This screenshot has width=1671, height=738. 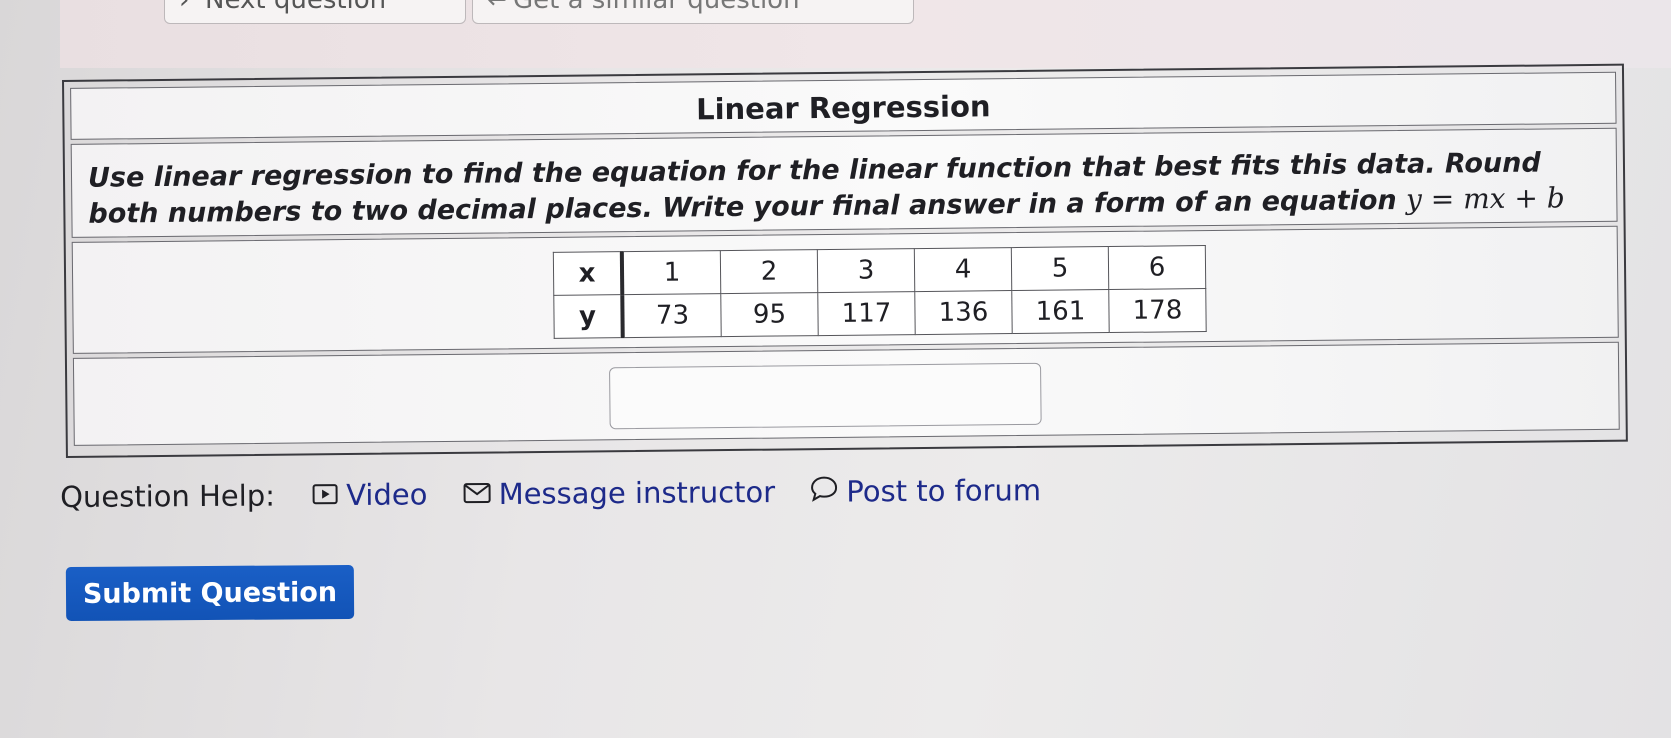 I want to click on x-cell: 6, so click(x=1157, y=267).